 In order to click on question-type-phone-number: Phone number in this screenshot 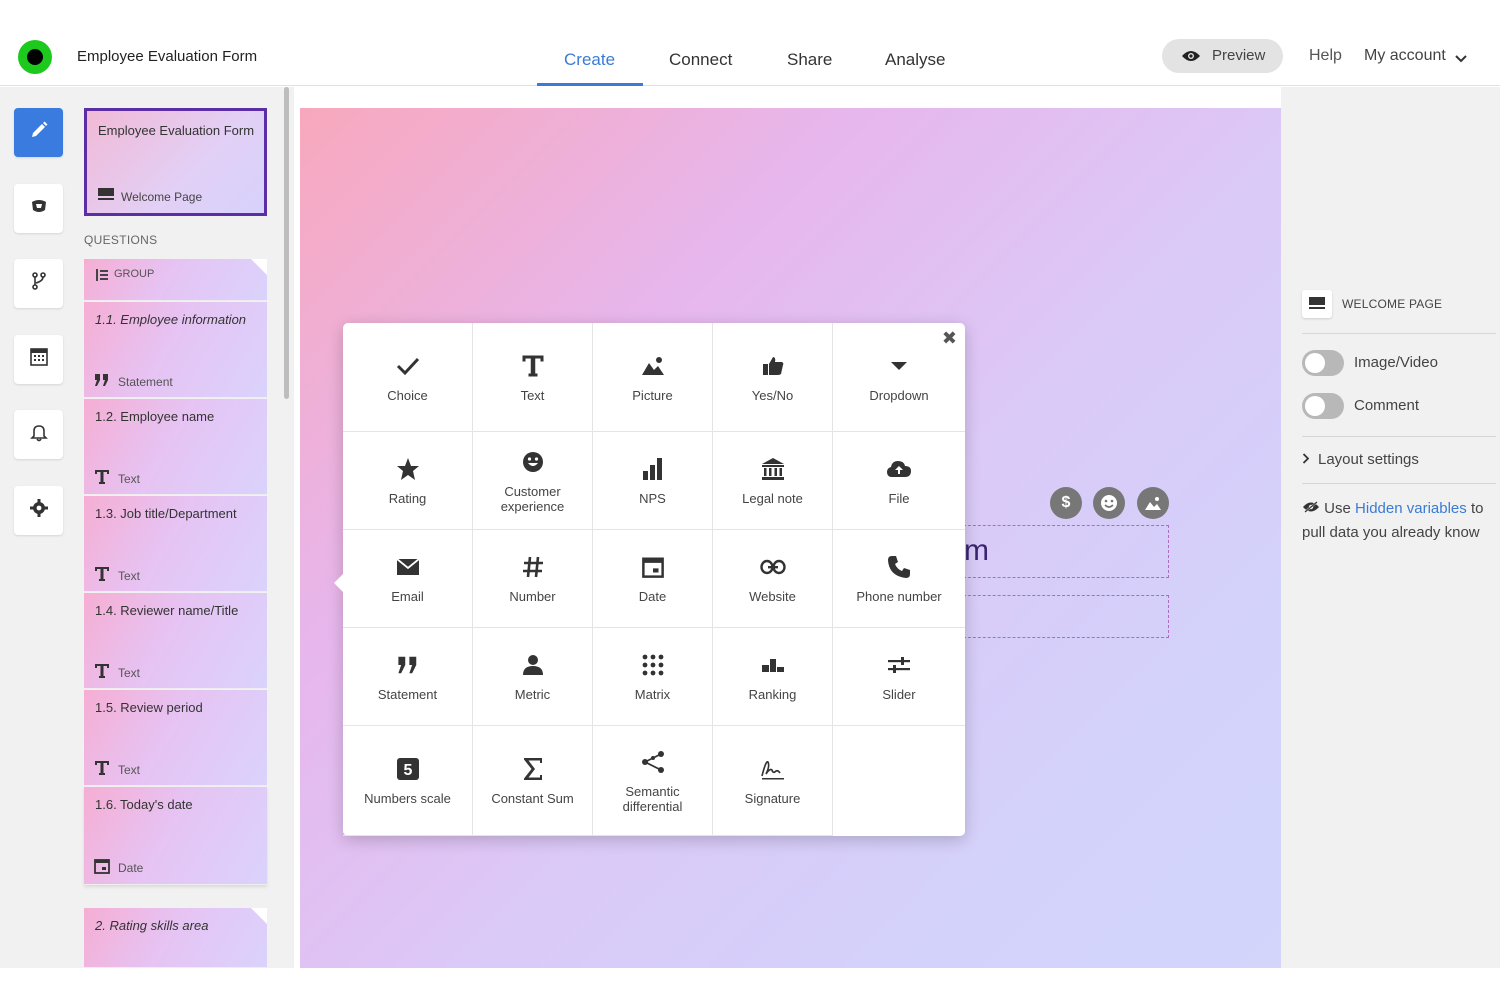, I will do `click(899, 579)`.